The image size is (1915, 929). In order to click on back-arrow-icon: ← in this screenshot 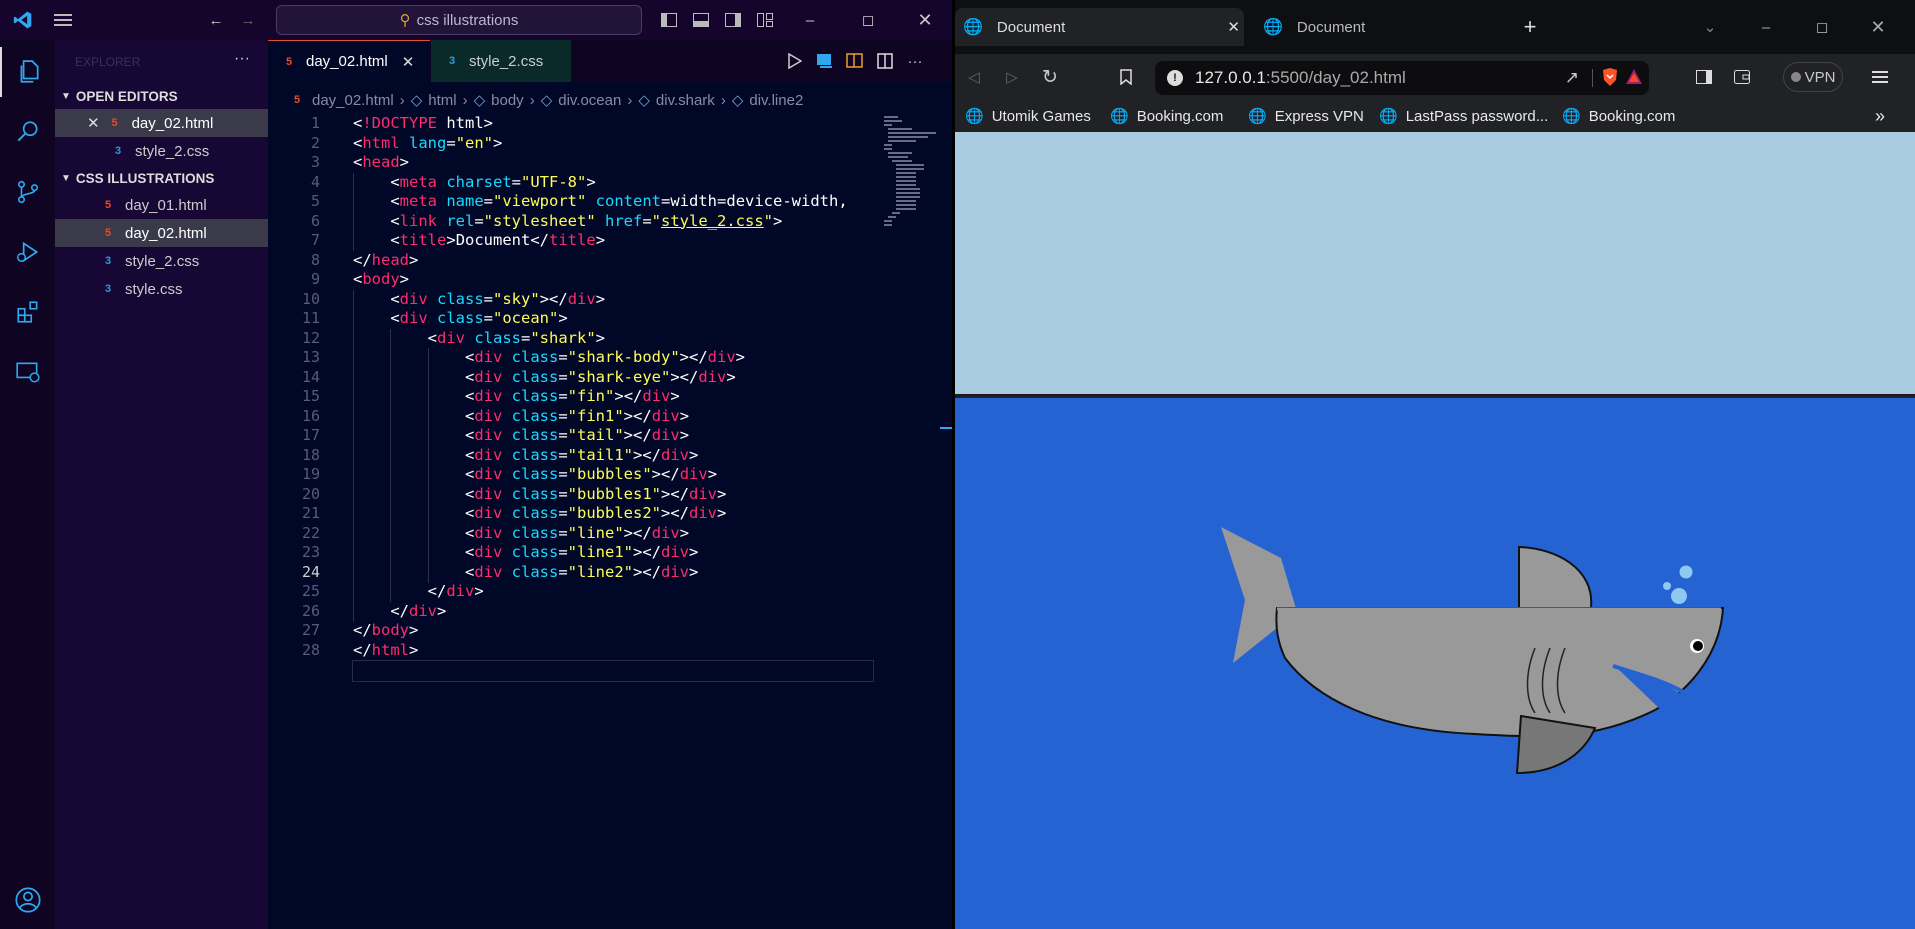, I will do `click(216, 20)`.